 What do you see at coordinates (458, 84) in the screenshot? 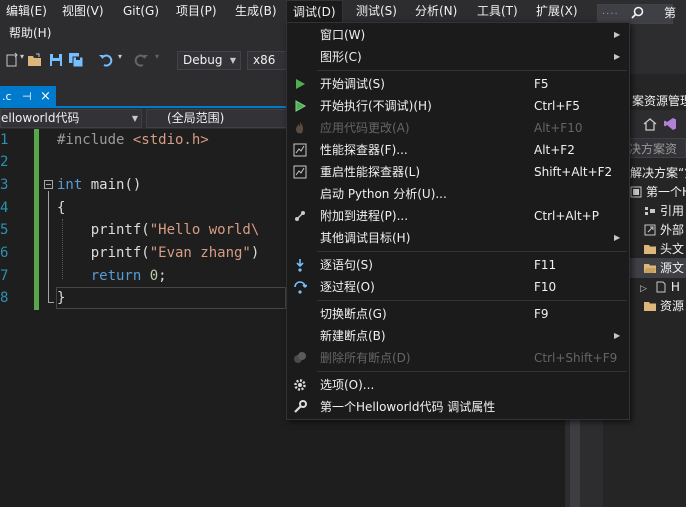
I see `menu-item-start-debugging: 开始调试(S) F5` at bounding box center [458, 84].